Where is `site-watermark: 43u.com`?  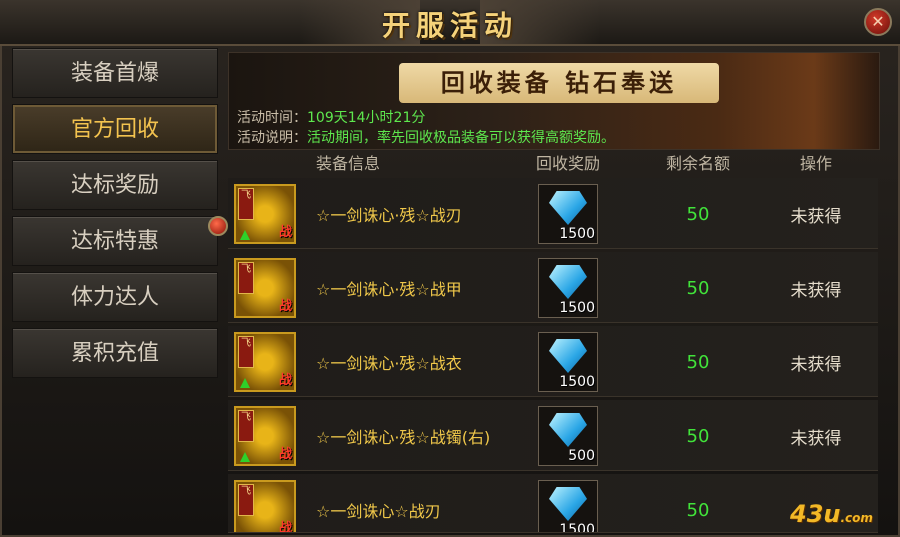 site-watermark: 43u.com is located at coordinates (831, 514).